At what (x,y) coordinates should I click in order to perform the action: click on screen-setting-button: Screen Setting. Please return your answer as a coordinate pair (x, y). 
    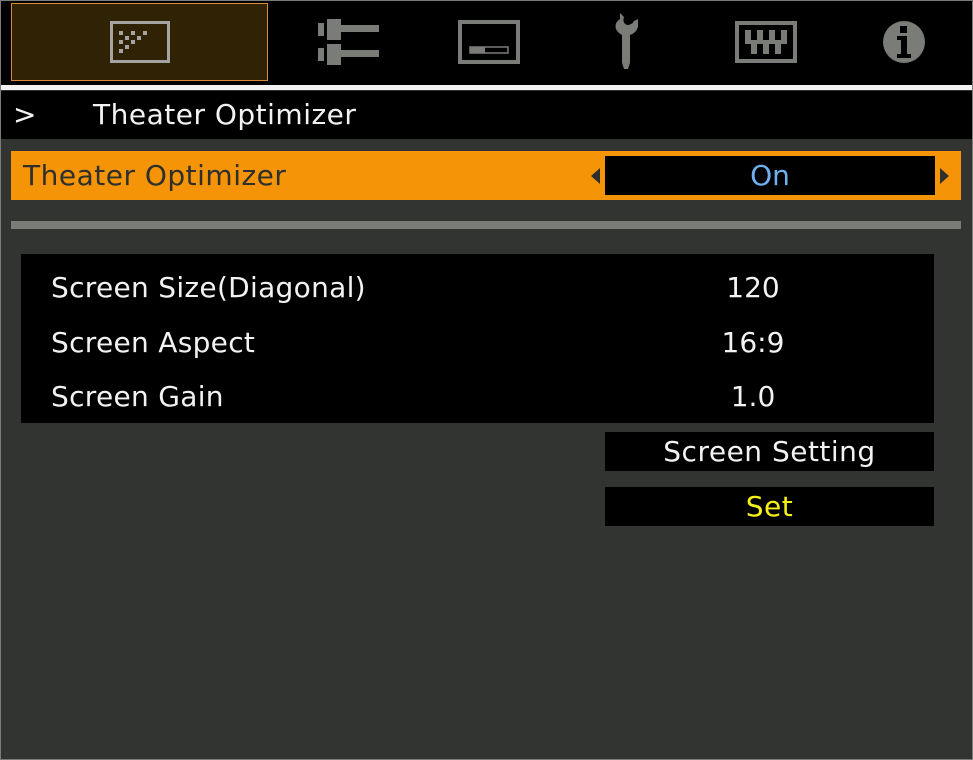
    Looking at the image, I should click on (769, 451).